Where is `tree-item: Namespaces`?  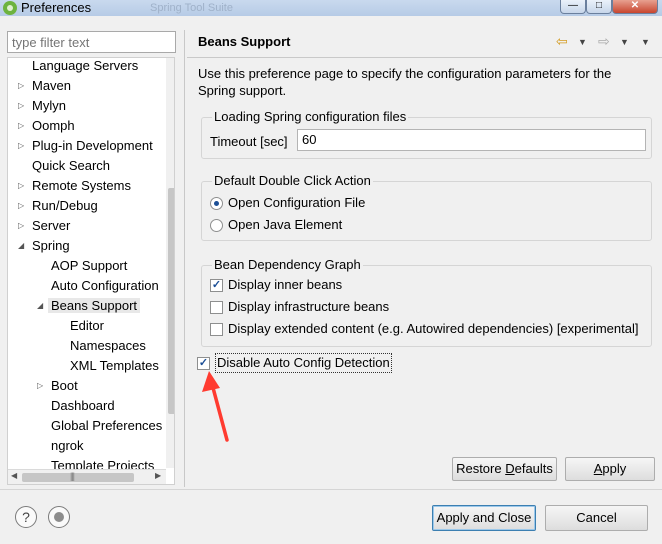
tree-item: Namespaces is located at coordinates (108, 347).